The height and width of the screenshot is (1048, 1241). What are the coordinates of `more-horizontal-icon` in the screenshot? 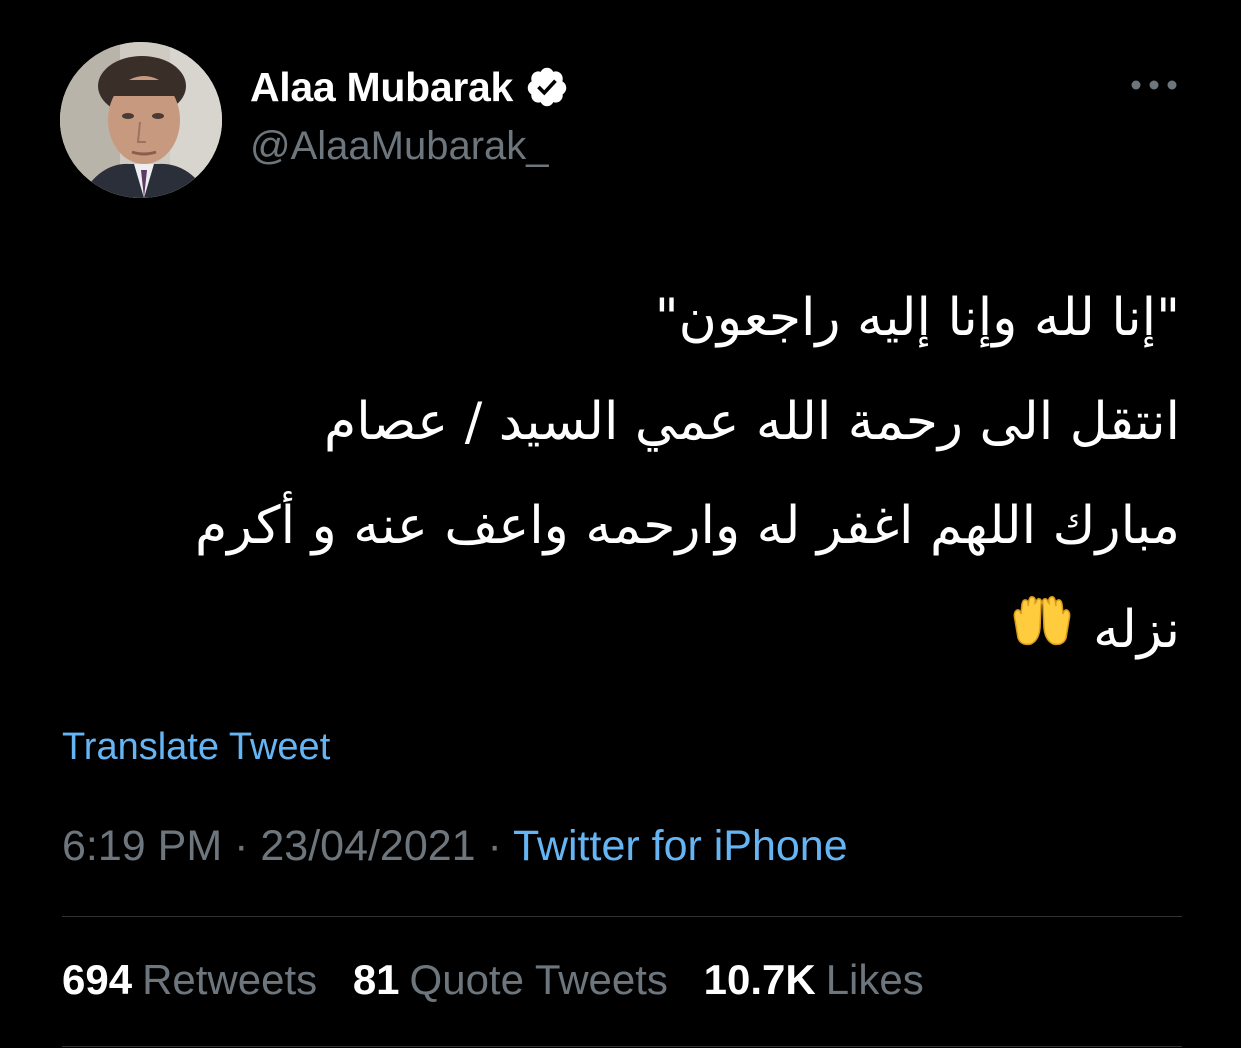 It's located at (1154, 85).